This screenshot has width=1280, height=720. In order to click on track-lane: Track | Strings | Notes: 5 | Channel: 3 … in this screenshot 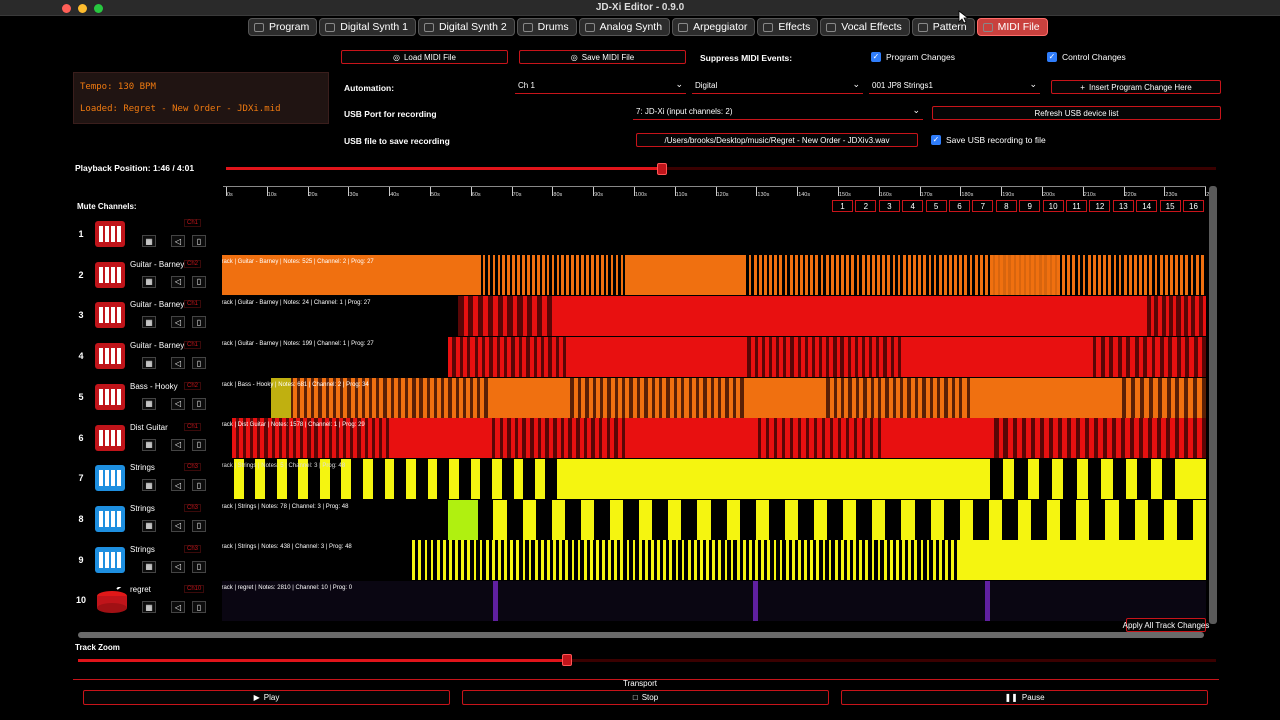, I will do `click(714, 478)`.